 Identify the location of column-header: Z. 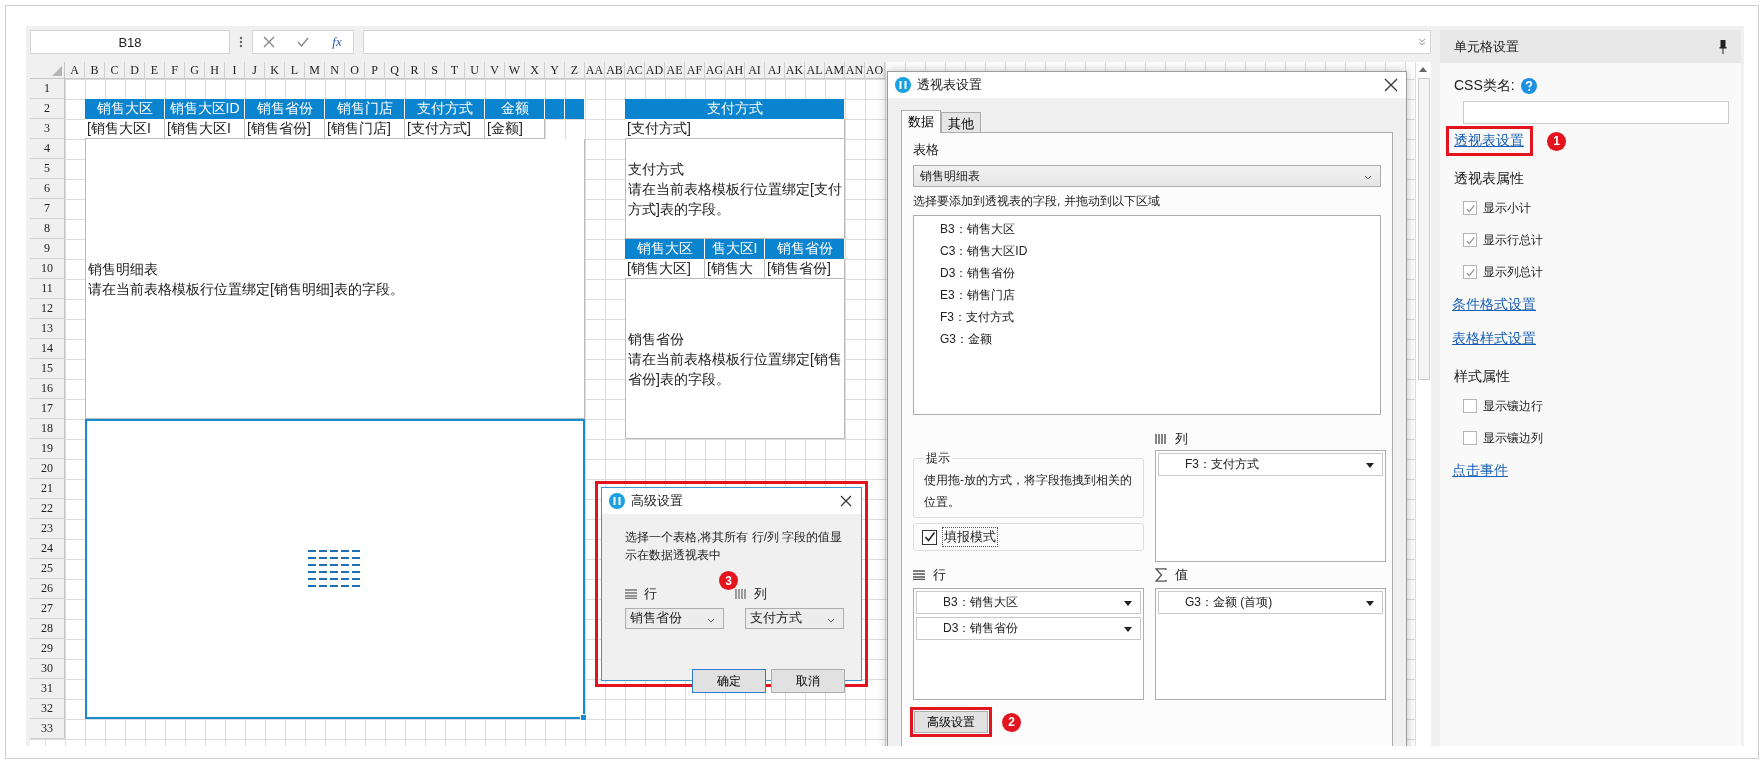
(575, 70).